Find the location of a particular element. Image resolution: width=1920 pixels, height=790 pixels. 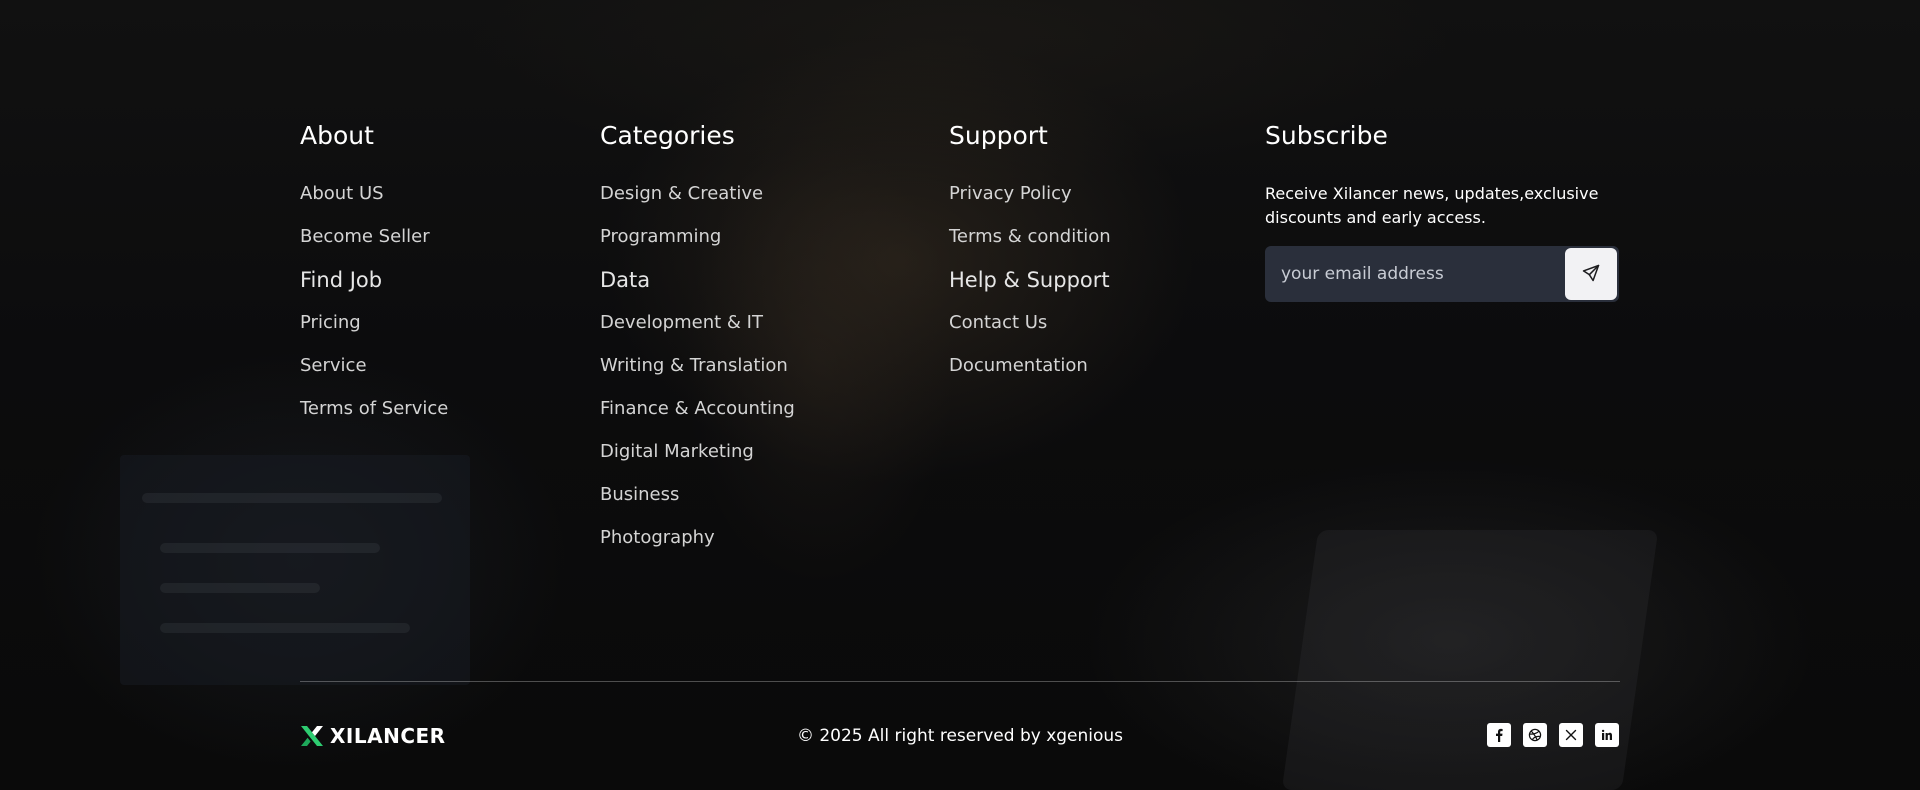

x-icon is located at coordinates (1571, 735).